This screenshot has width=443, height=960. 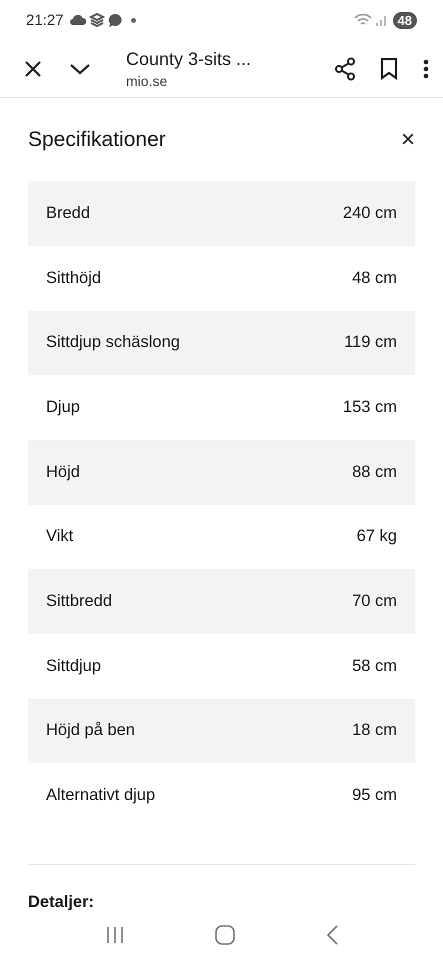 I want to click on page-url: mio.se, so click(x=147, y=80).